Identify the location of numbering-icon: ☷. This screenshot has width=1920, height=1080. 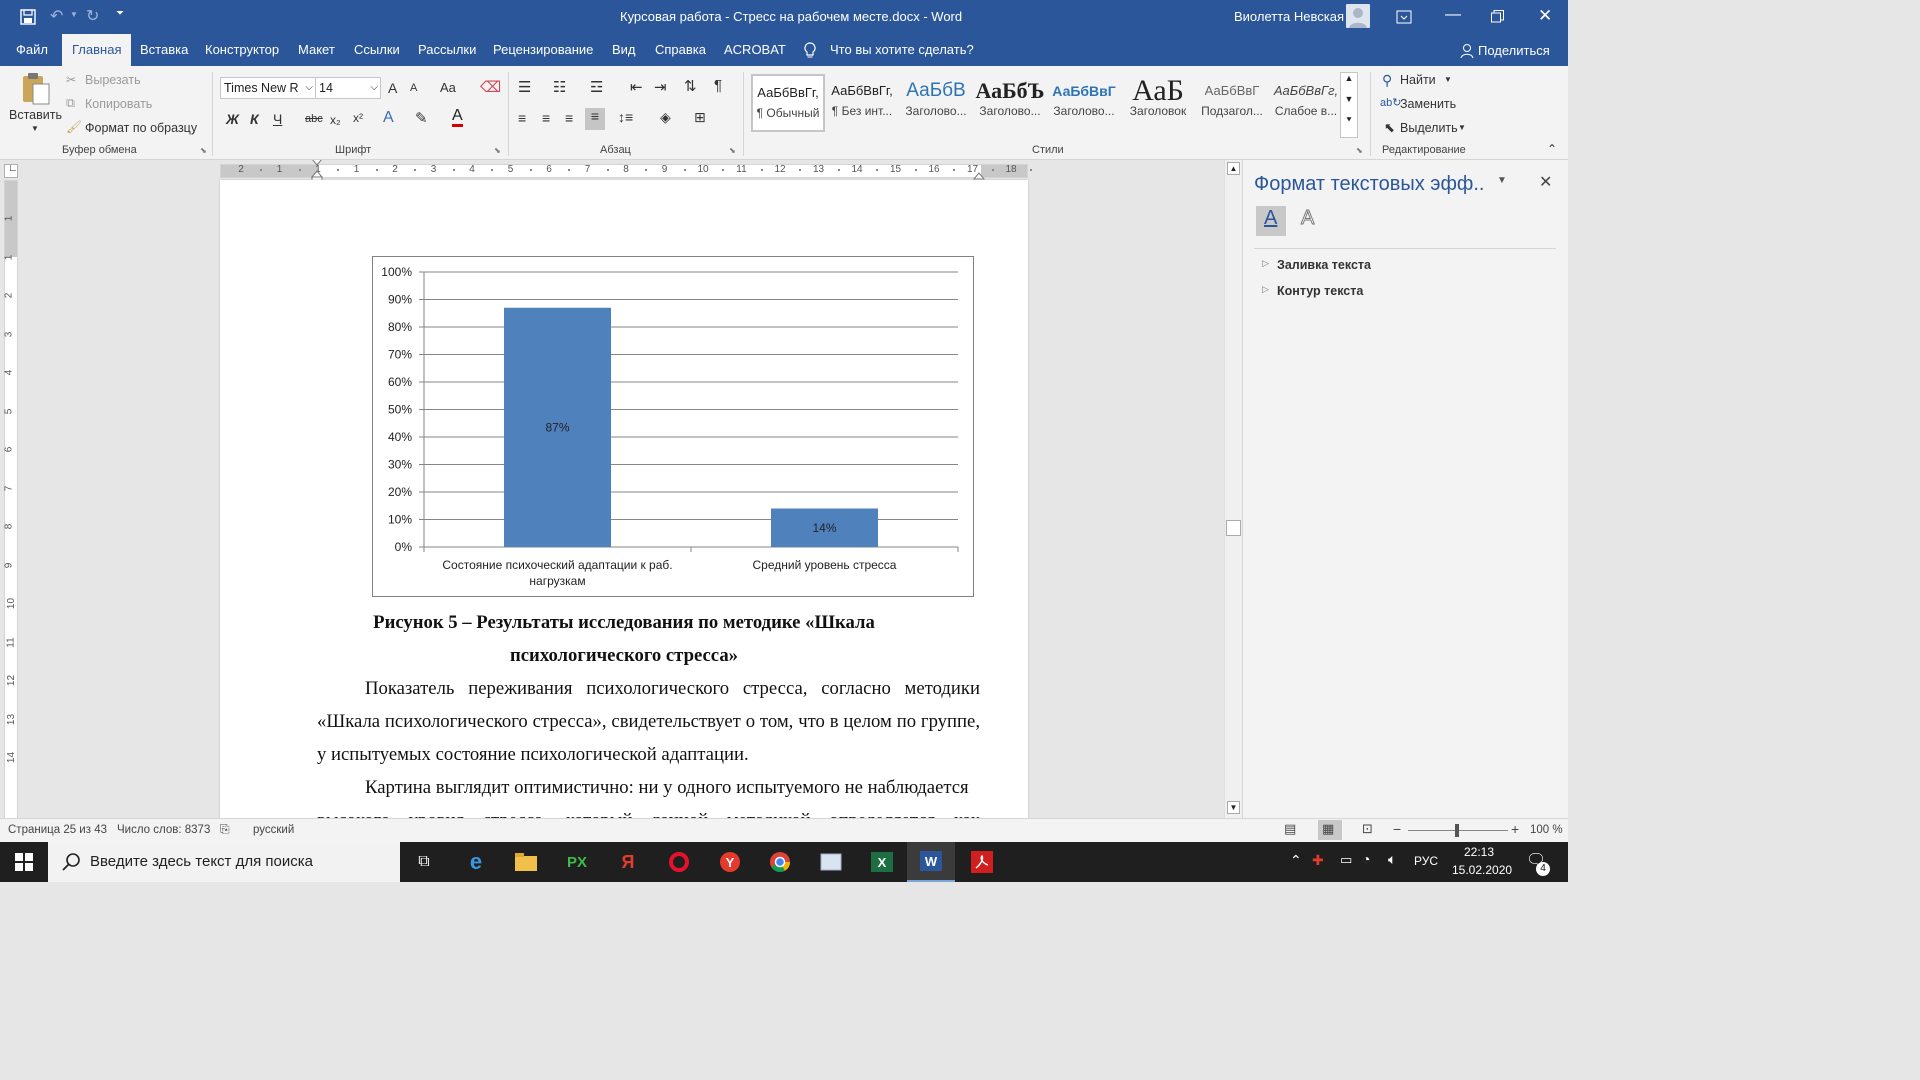
(559, 87).